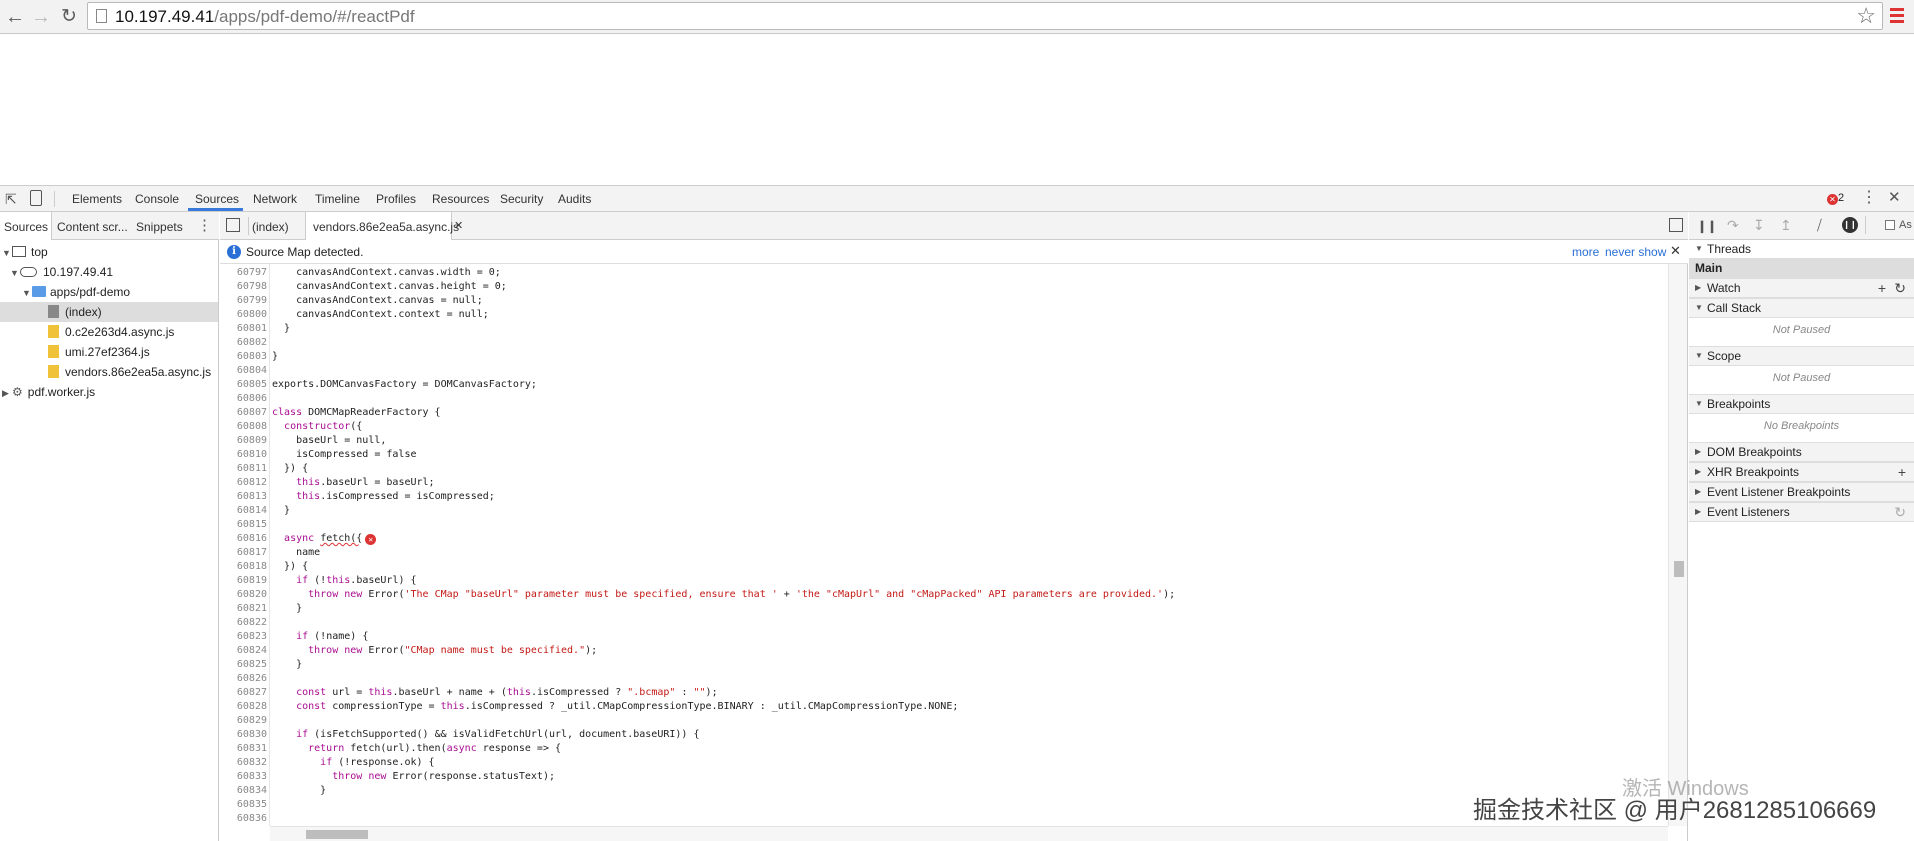  What do you see at coordinates (969, 833) in the screenshot?
I see `horizontal-scrollbar` at bounding box center [969, 833].